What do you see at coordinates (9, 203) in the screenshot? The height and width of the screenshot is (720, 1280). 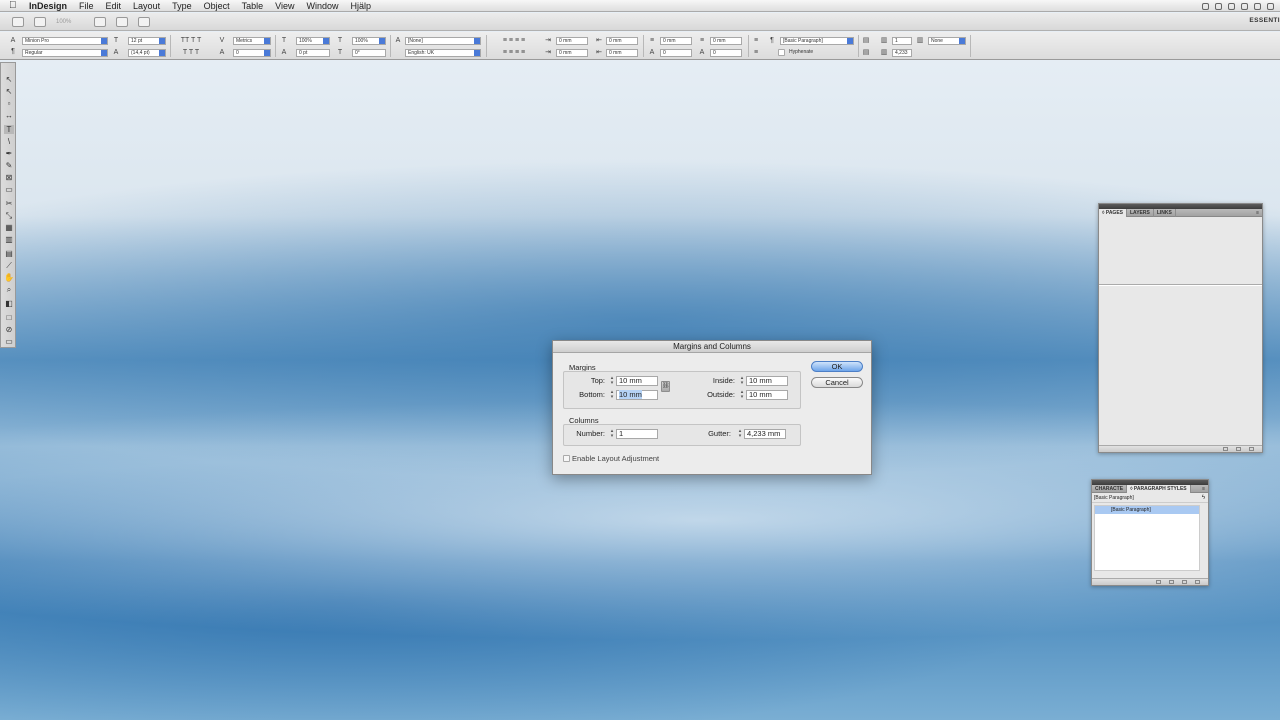 I see `scissors-tool-icon: ✂` at bounding box center [9, 203].